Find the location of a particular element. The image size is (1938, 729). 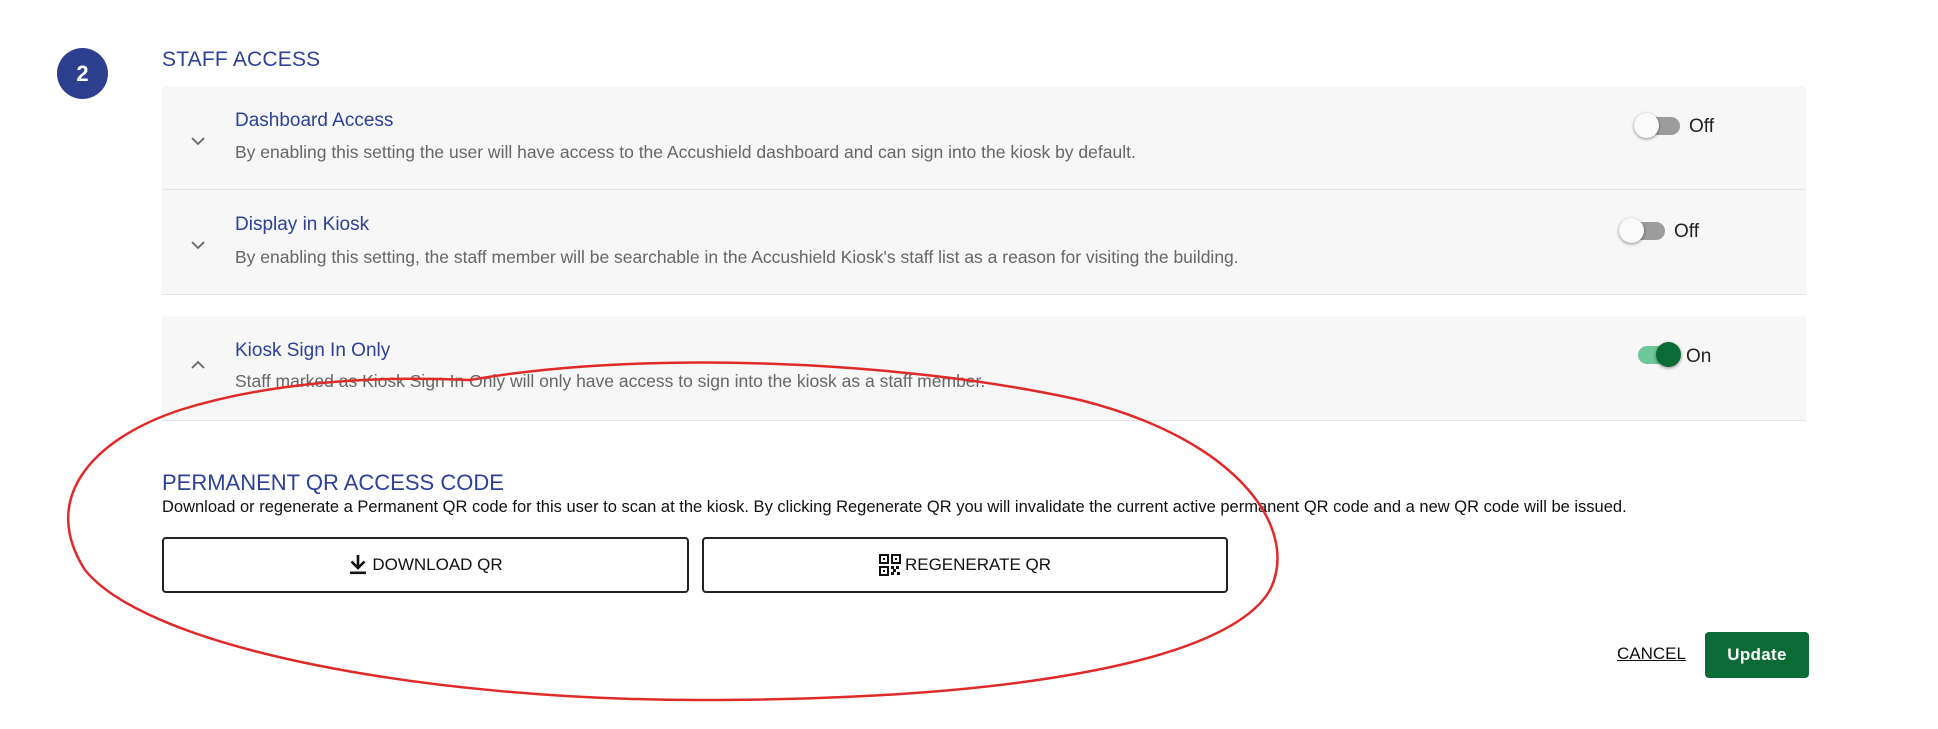

download-qr-button: DOWNLOAD QR is located at coordinates (425, 565).